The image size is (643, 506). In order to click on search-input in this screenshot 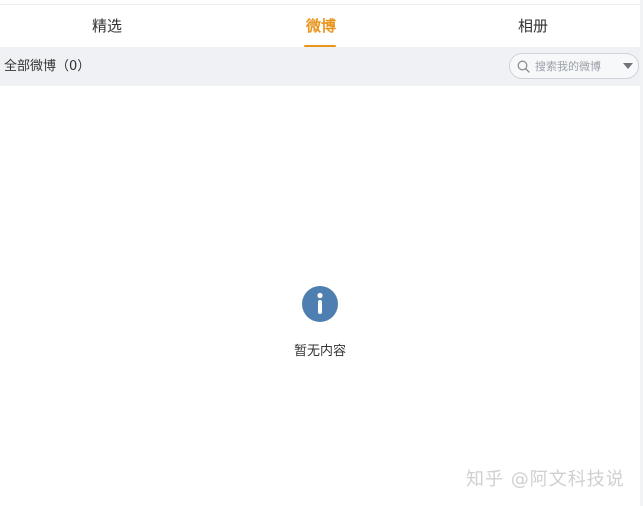, I will do `click(576, 66)`.